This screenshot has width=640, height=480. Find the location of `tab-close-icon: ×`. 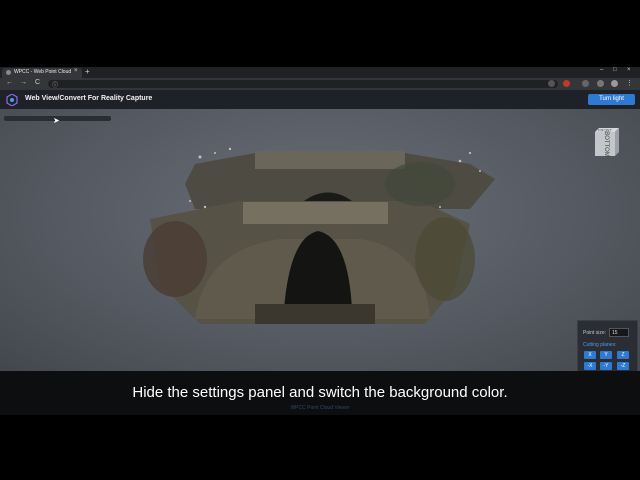

tab-close-icon: × is located at coordinates (76, 71).